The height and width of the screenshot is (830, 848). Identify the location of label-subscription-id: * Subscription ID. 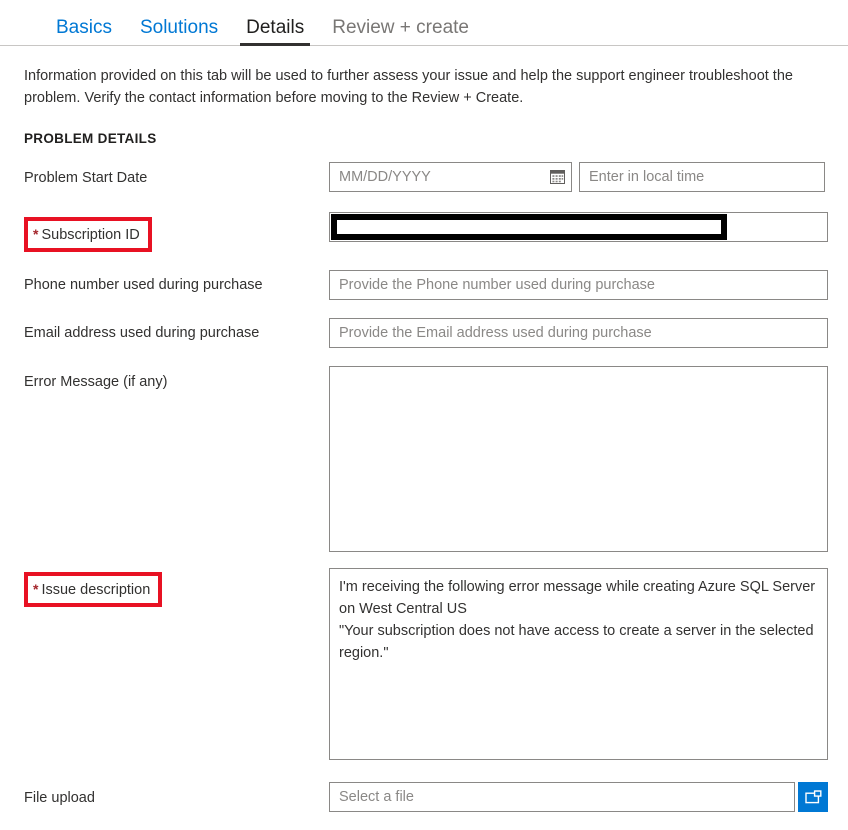
(88, 234).